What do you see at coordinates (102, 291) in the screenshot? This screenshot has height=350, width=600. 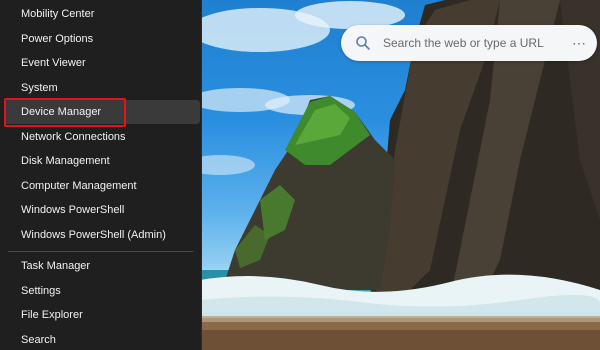 I see `menu-item-settings: Settings` at bounding box center [102, 291].